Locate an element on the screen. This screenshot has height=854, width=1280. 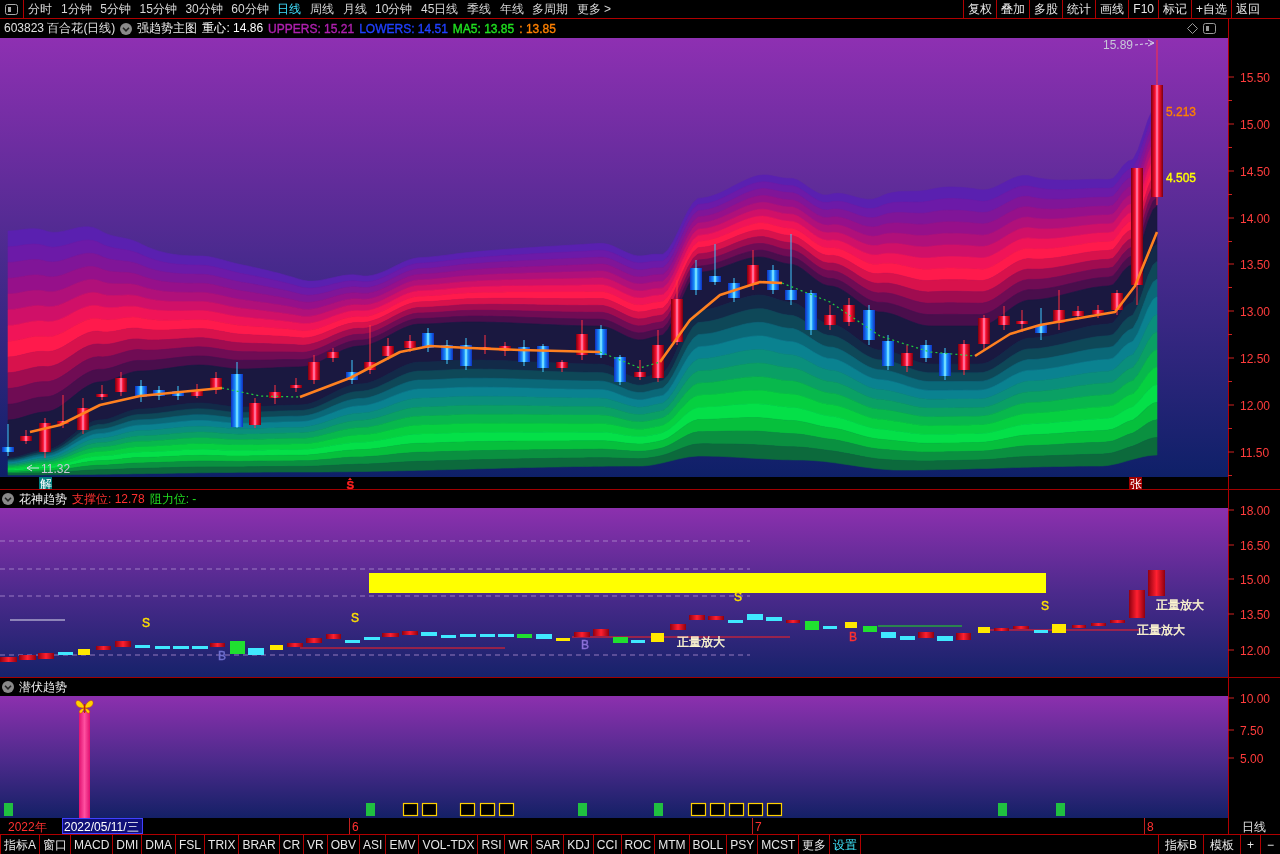
toolbar-button: 标记 is located at coordinates (1174, 9).